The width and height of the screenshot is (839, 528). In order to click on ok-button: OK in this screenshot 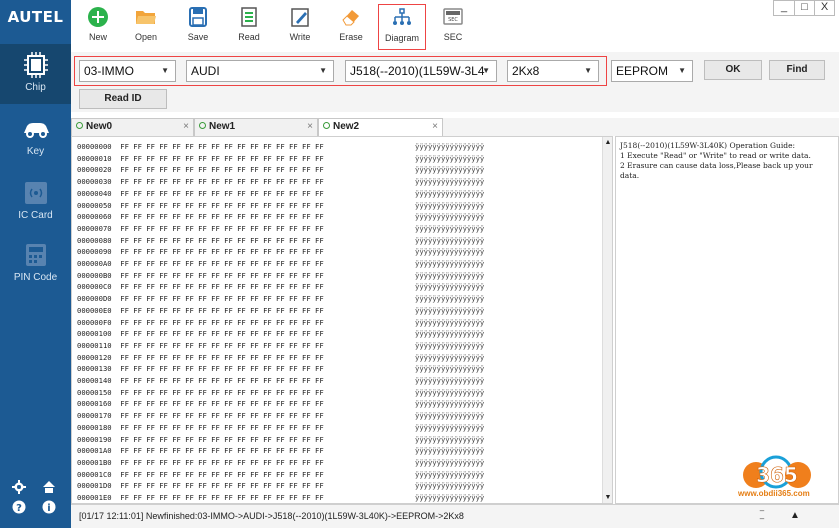, I will do `click(733, 70)`.